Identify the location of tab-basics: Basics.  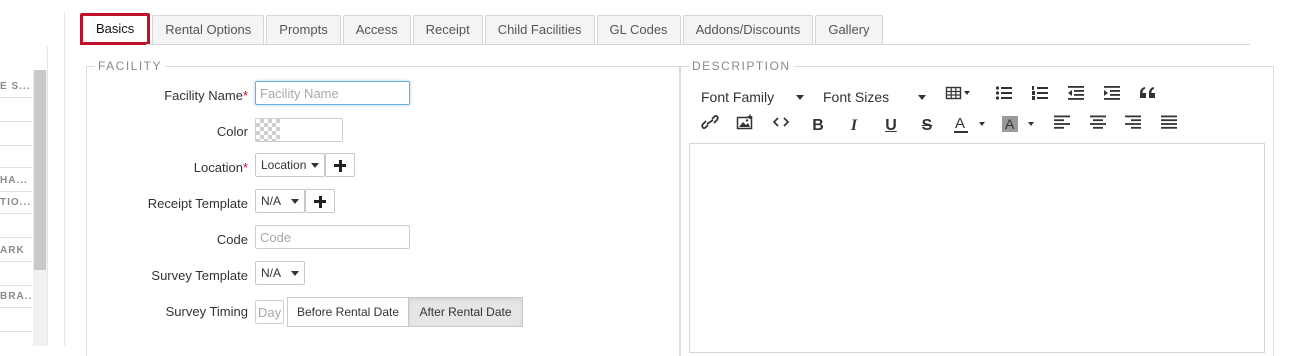
(115, 29).